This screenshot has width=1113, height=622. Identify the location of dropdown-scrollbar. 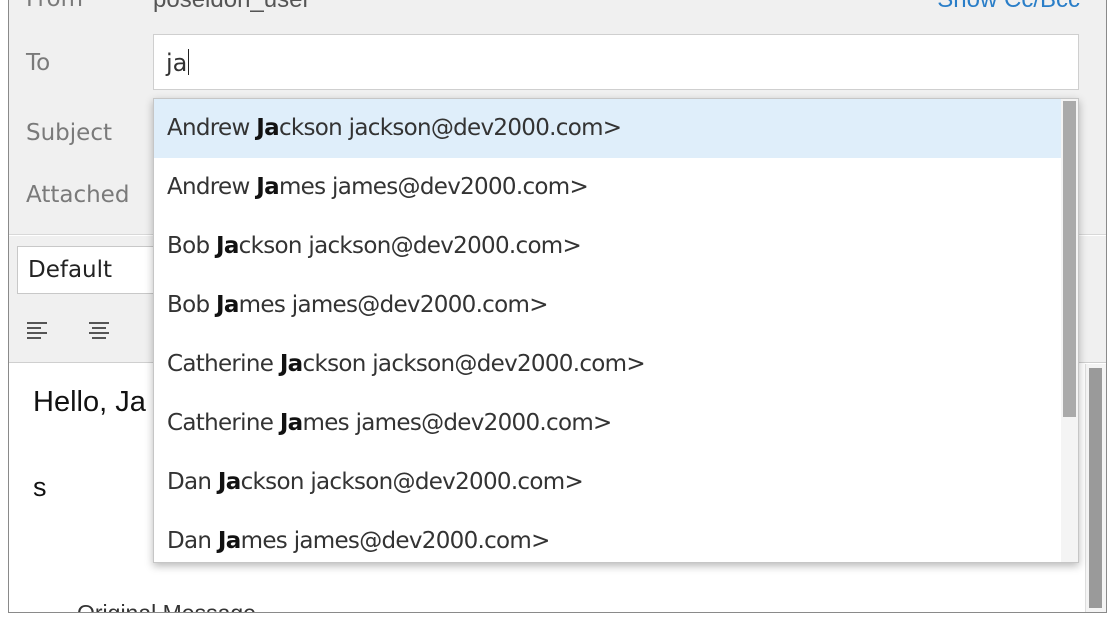
(1069, 330).